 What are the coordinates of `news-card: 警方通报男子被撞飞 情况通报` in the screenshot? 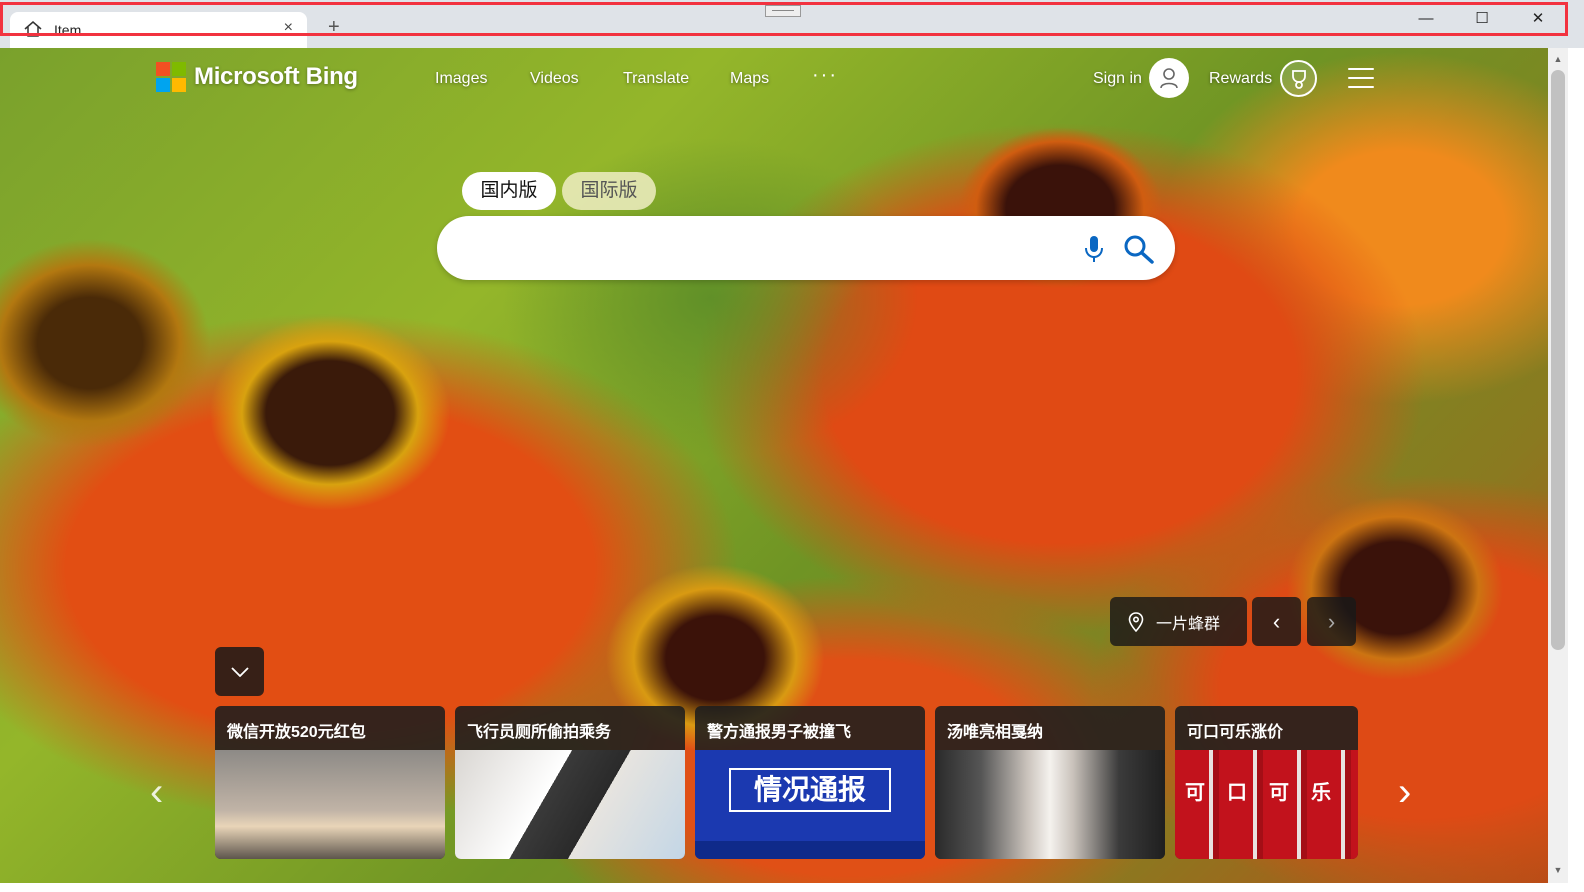 It's located at (810, 782).